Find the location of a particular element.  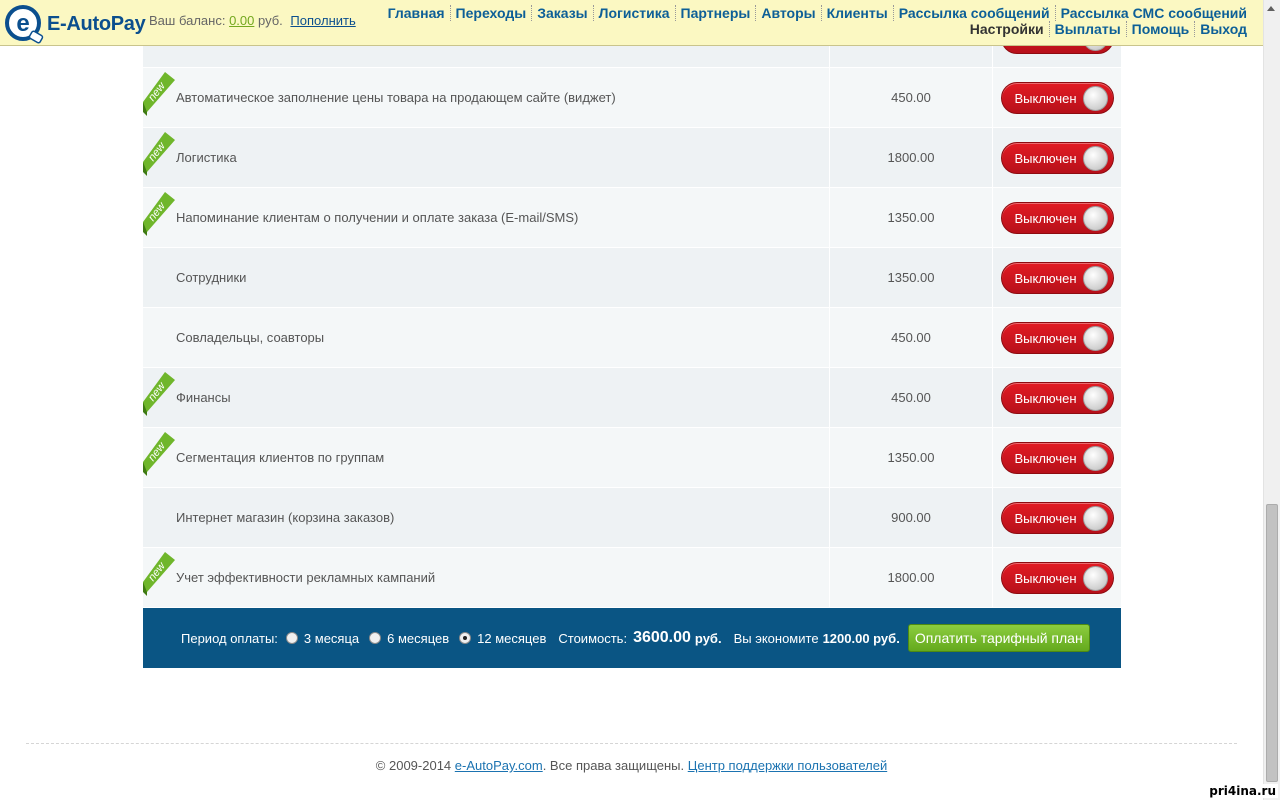

nav-link: Заказы is located at coordinates (561, 13).